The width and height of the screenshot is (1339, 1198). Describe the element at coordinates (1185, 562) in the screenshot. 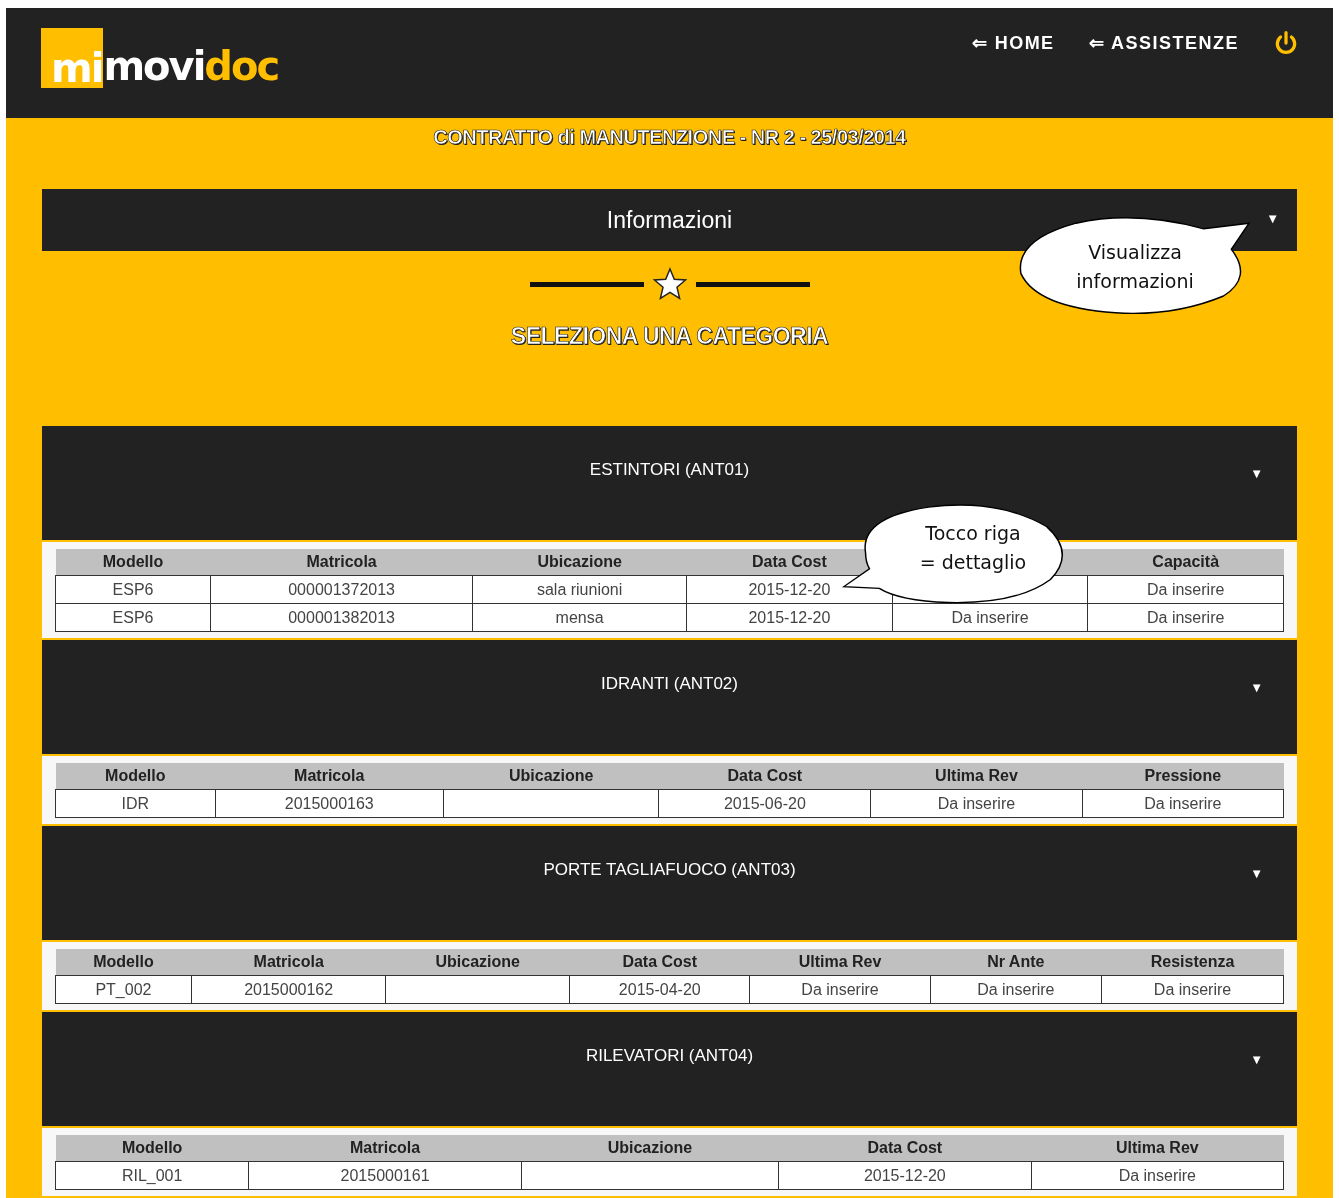

I see `column-header: Capacità` at that location.